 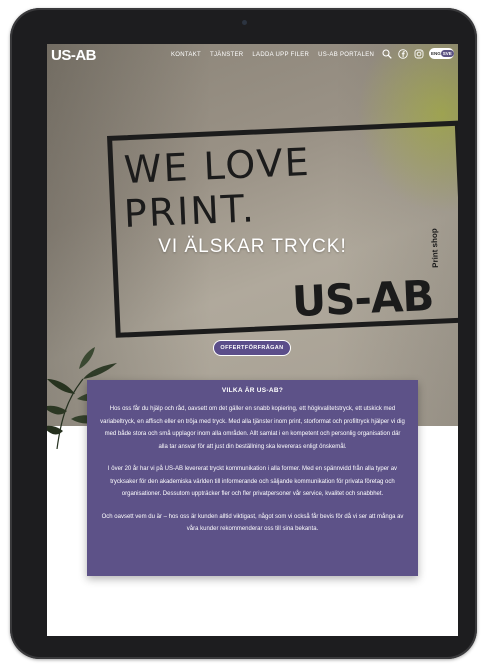 I want to click on nav-link-portalen: US-AB PORTALEN, so click(x=346, y=55).